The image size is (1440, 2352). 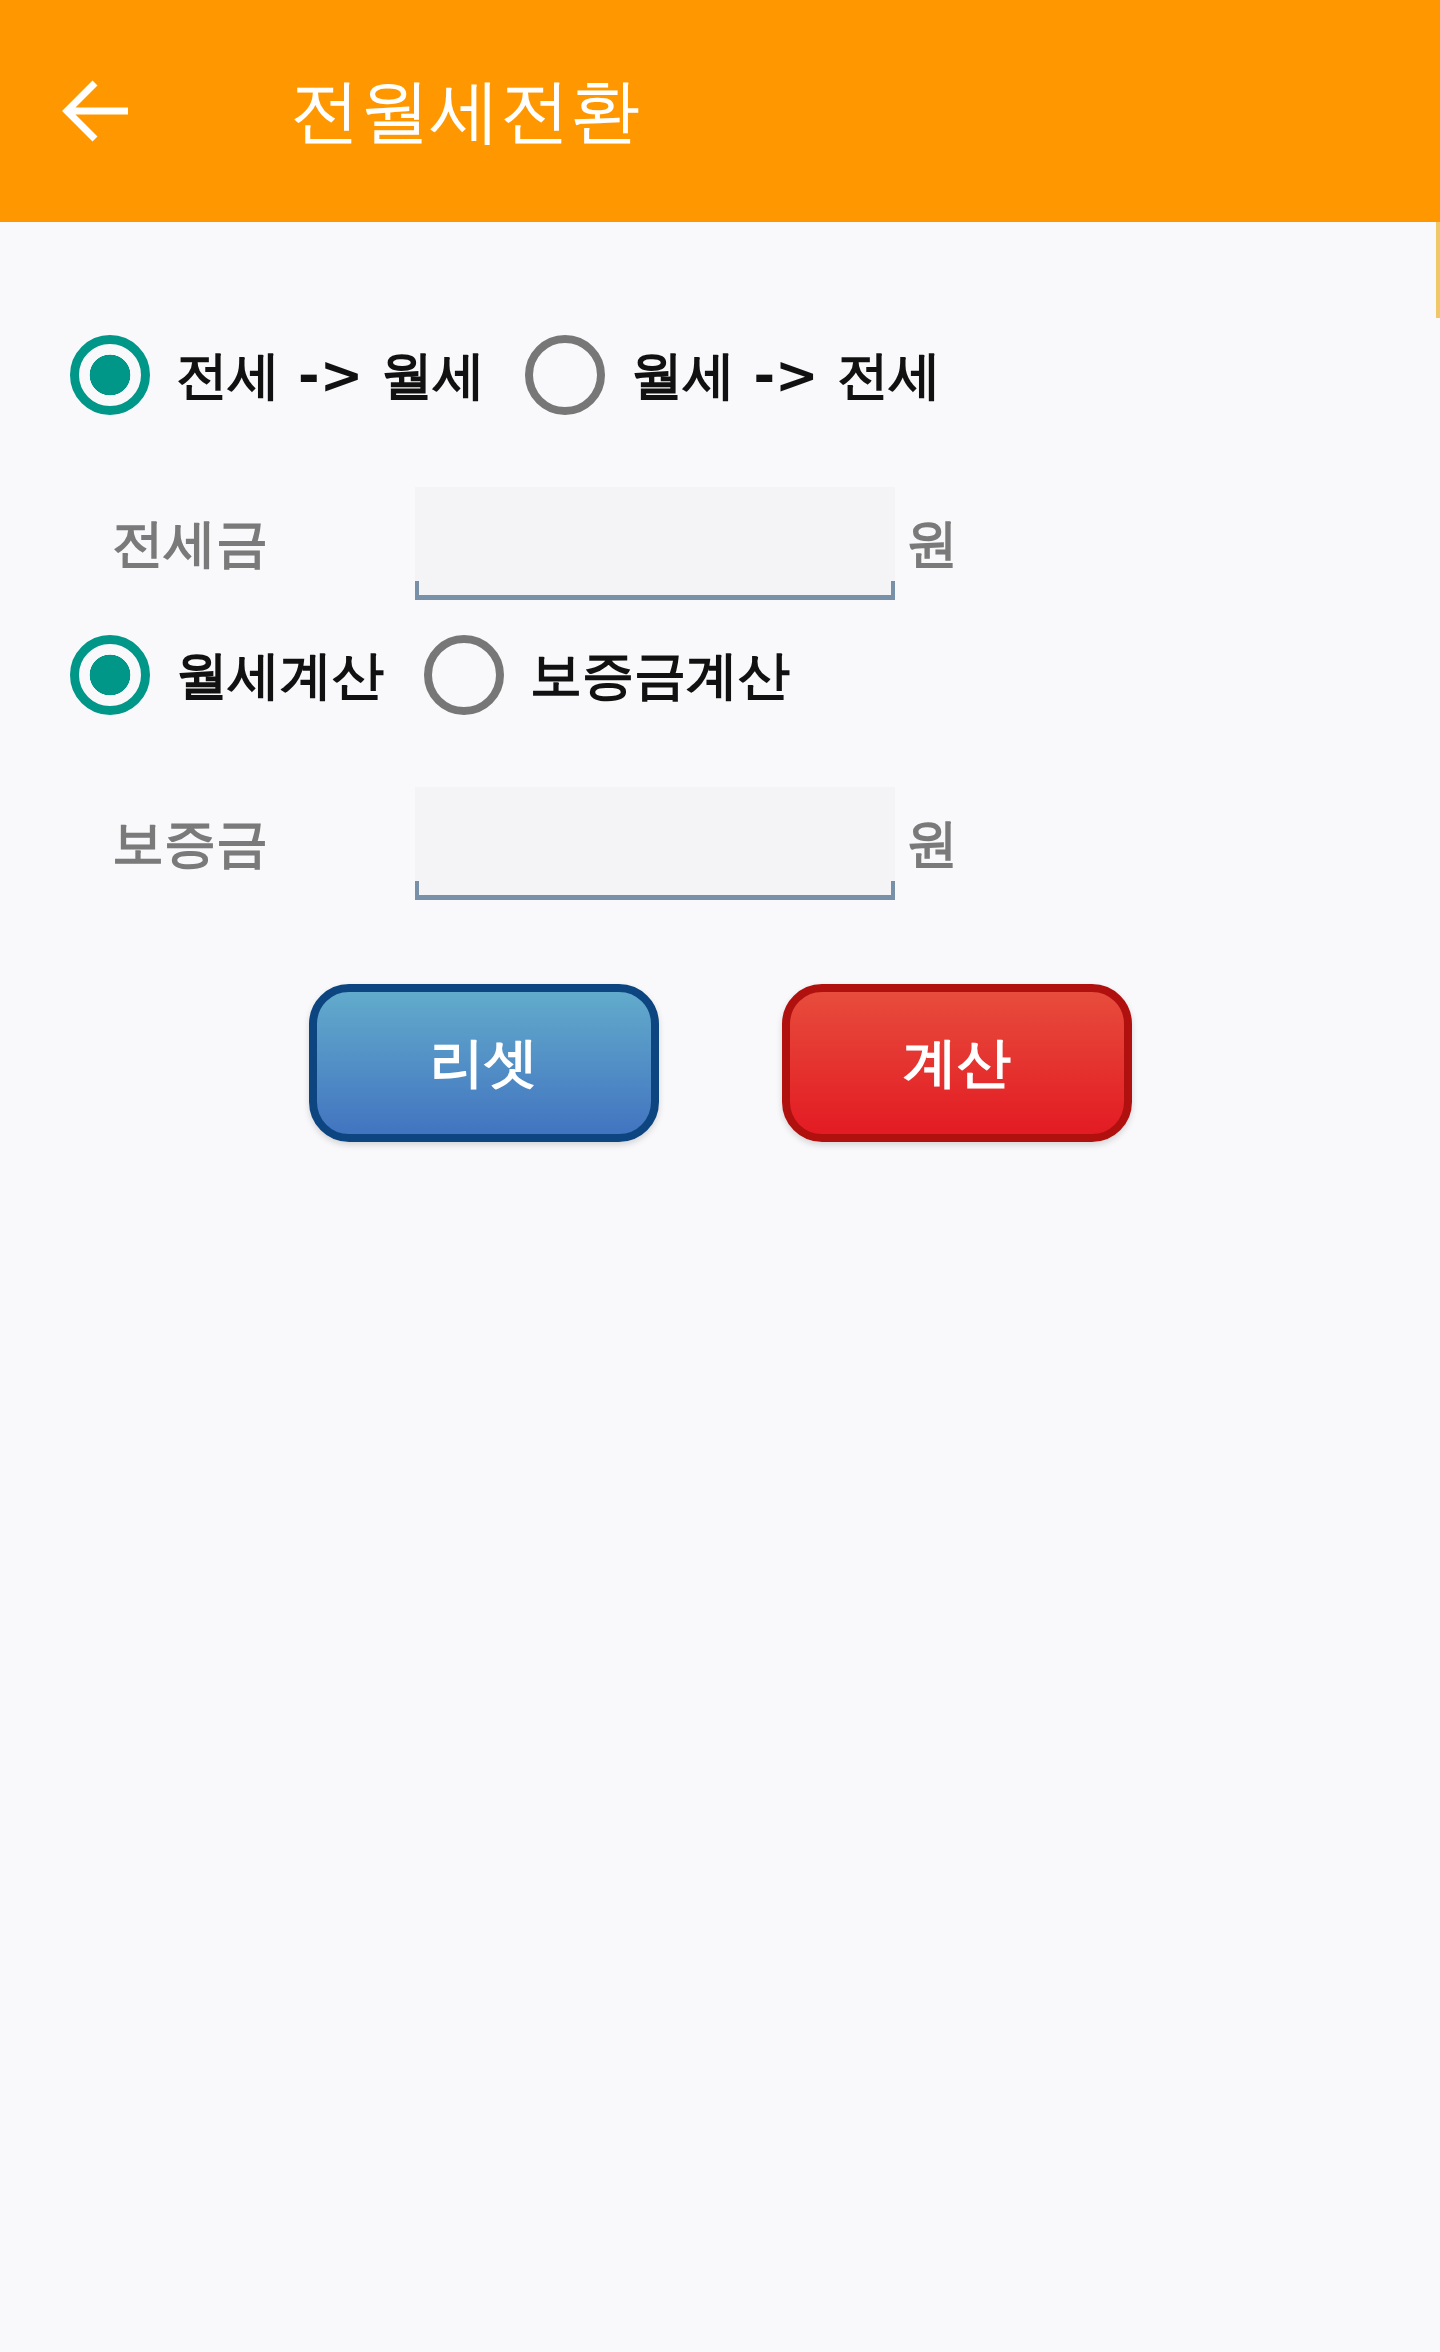 I want to click on radio-label: 월세 -> 전세, so click(x=786, y=375).